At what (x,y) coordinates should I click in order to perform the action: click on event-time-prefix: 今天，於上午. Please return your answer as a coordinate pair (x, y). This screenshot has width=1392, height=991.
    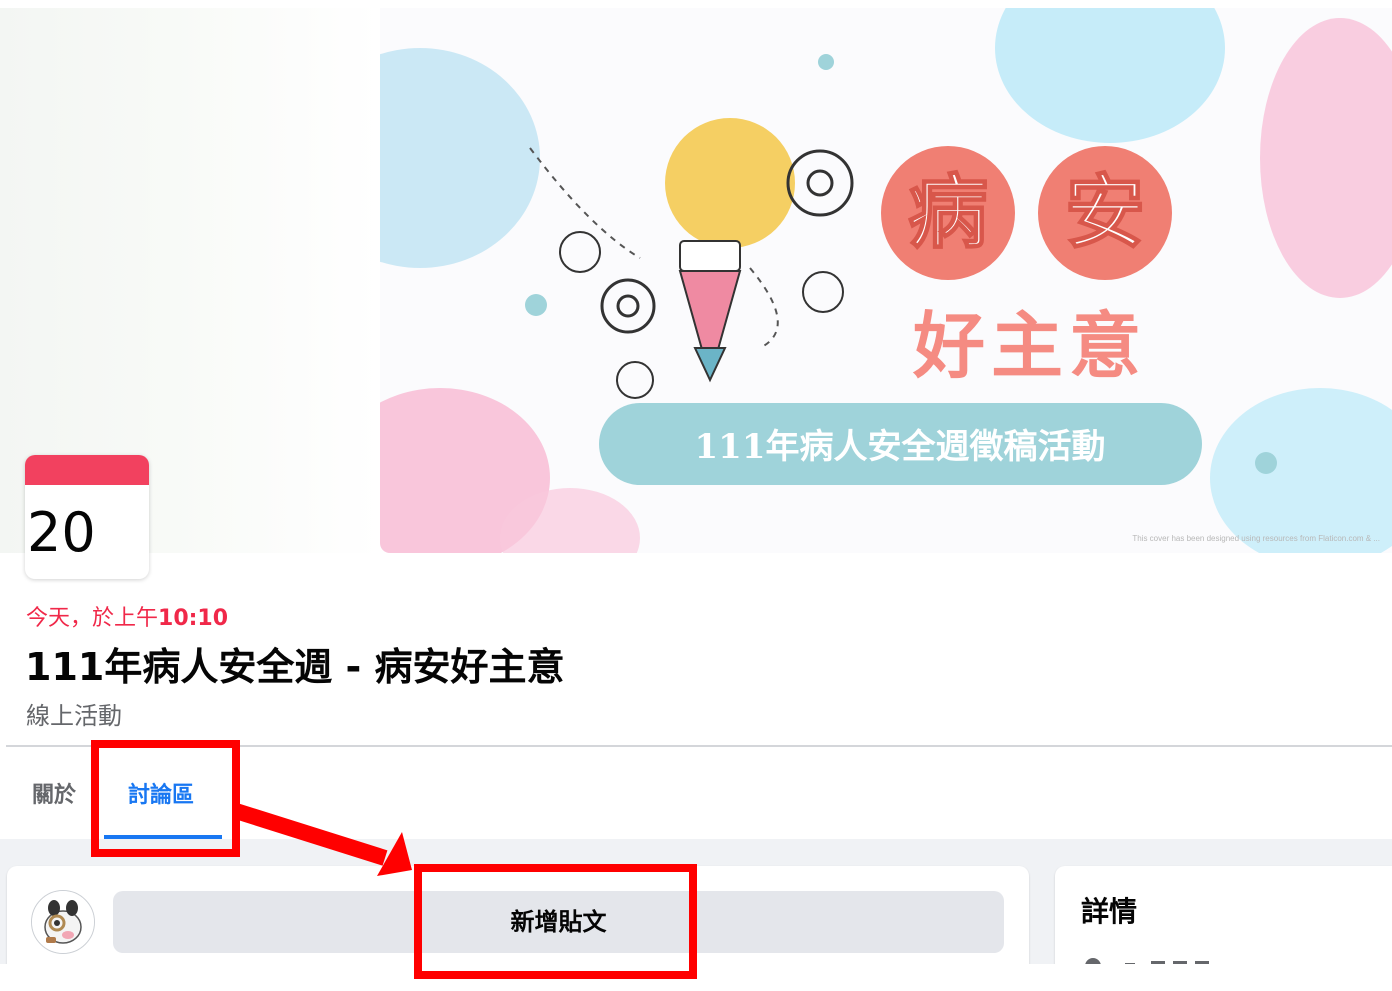
    Looking at the image, I should click on (92, 618).